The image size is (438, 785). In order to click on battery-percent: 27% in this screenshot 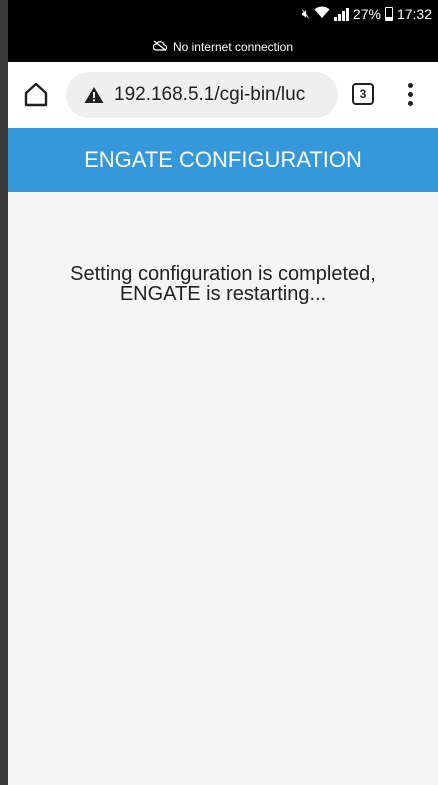, I will do `click(366, 14)`.